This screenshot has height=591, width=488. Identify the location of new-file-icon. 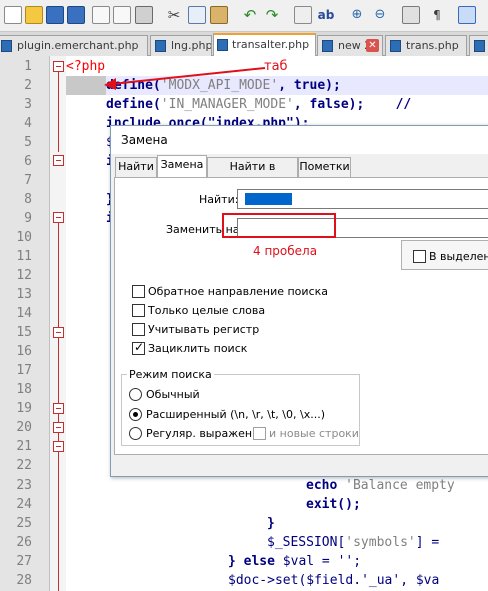
(13, 15).